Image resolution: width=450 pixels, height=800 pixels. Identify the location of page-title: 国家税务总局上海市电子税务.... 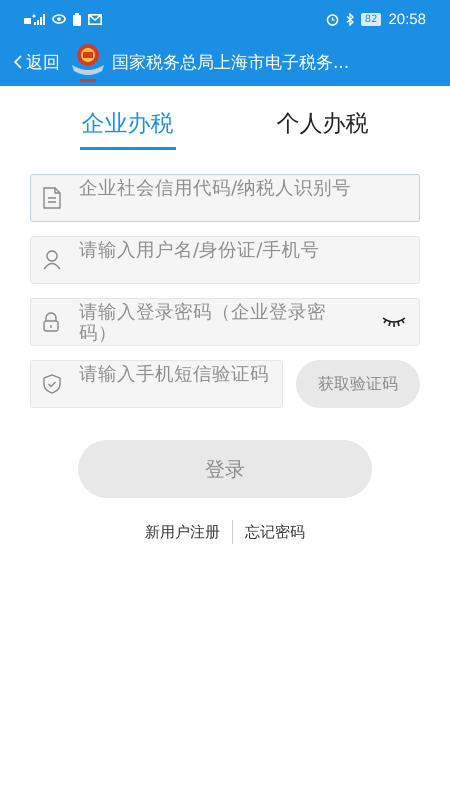
(231, 63).